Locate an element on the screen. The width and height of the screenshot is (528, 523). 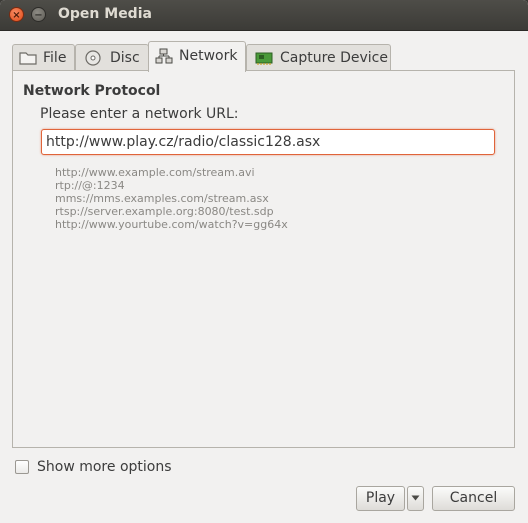
minimize-window-button: − is located at coordinates (38, 14).